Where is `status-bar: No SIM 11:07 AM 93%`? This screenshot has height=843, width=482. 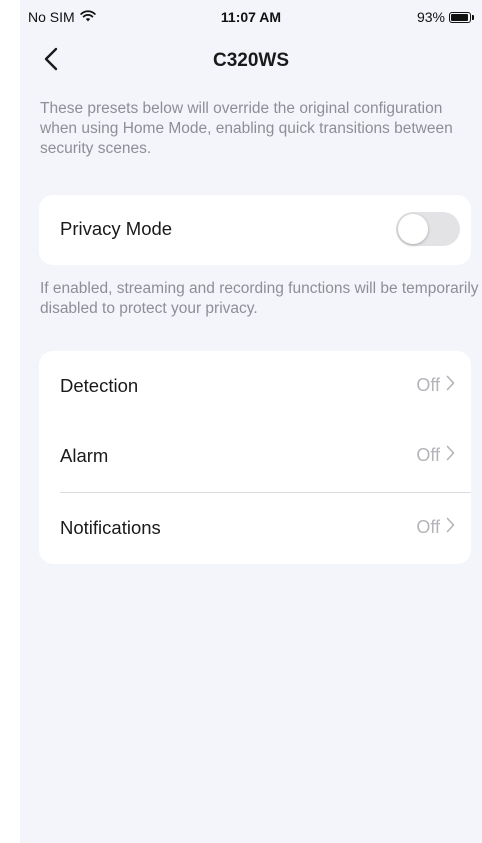
status-bar: No SIM 11:07 AM 93% is located at coordinates (251, 17).